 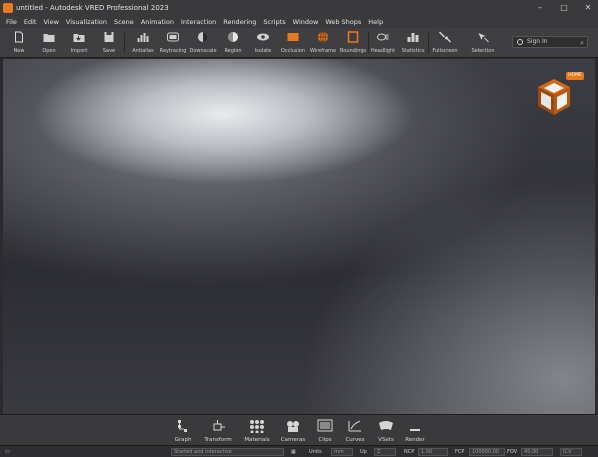 I want to click on new-file-icon, so click(x=19, y=37).